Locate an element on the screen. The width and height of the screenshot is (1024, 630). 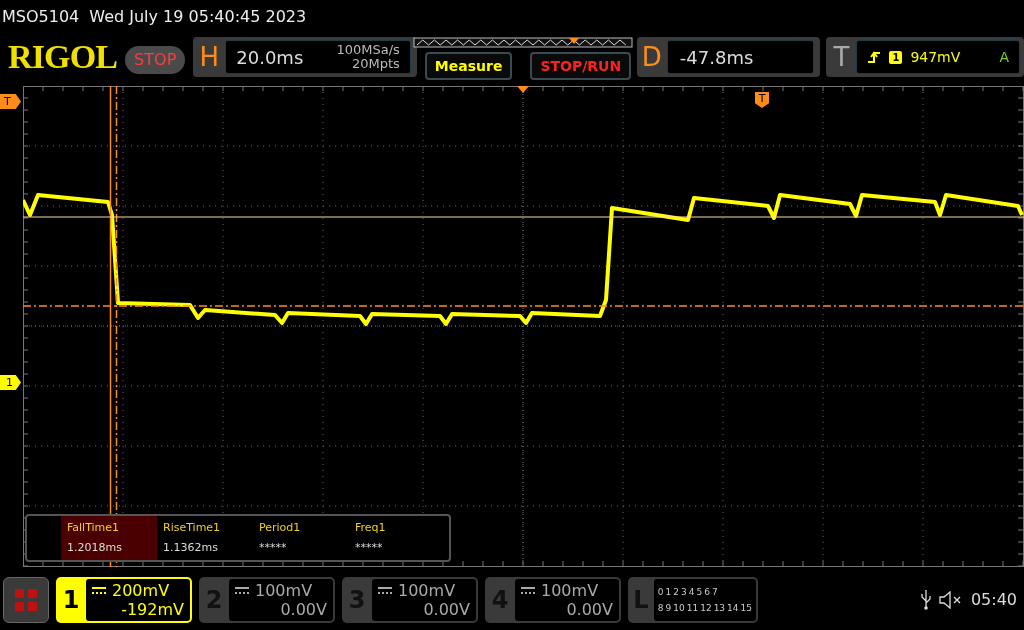
logic-channel-number: 10 is located at coordinates (679, 608).